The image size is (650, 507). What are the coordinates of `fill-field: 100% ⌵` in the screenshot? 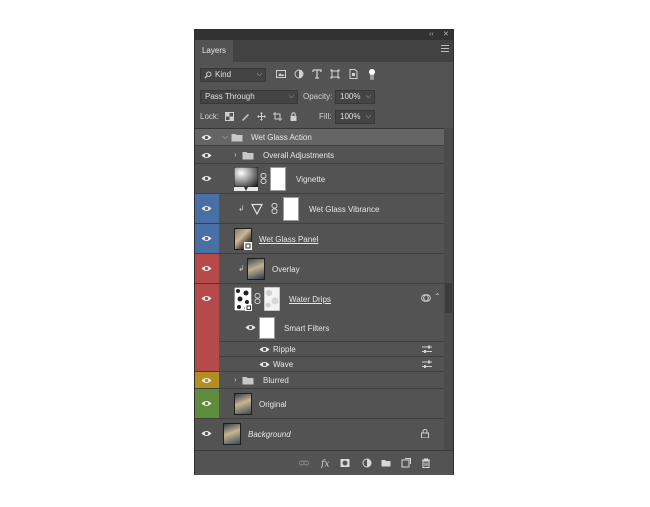 It's located at (355, 117).